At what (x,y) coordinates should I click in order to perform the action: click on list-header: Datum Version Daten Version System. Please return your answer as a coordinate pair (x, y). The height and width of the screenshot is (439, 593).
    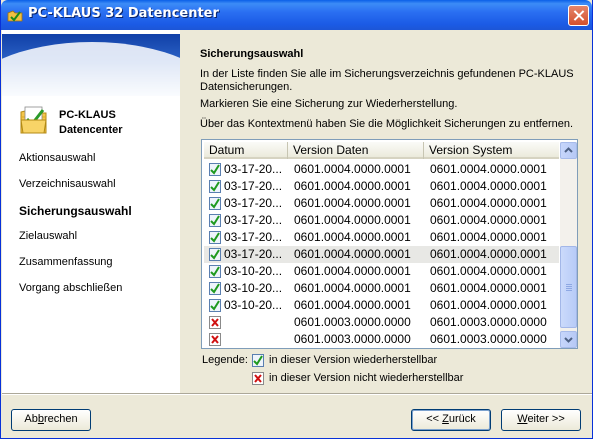
    Looking at the image, I should click on (381, 150).